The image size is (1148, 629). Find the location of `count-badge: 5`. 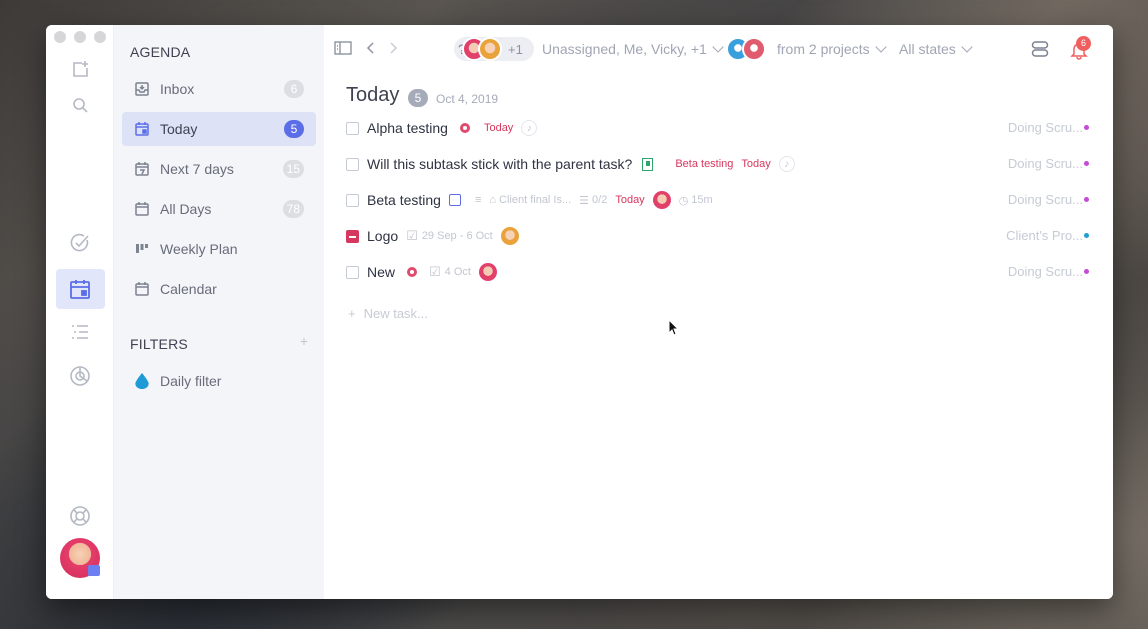

count-badge: 5 is located at coordinates (294, 129).